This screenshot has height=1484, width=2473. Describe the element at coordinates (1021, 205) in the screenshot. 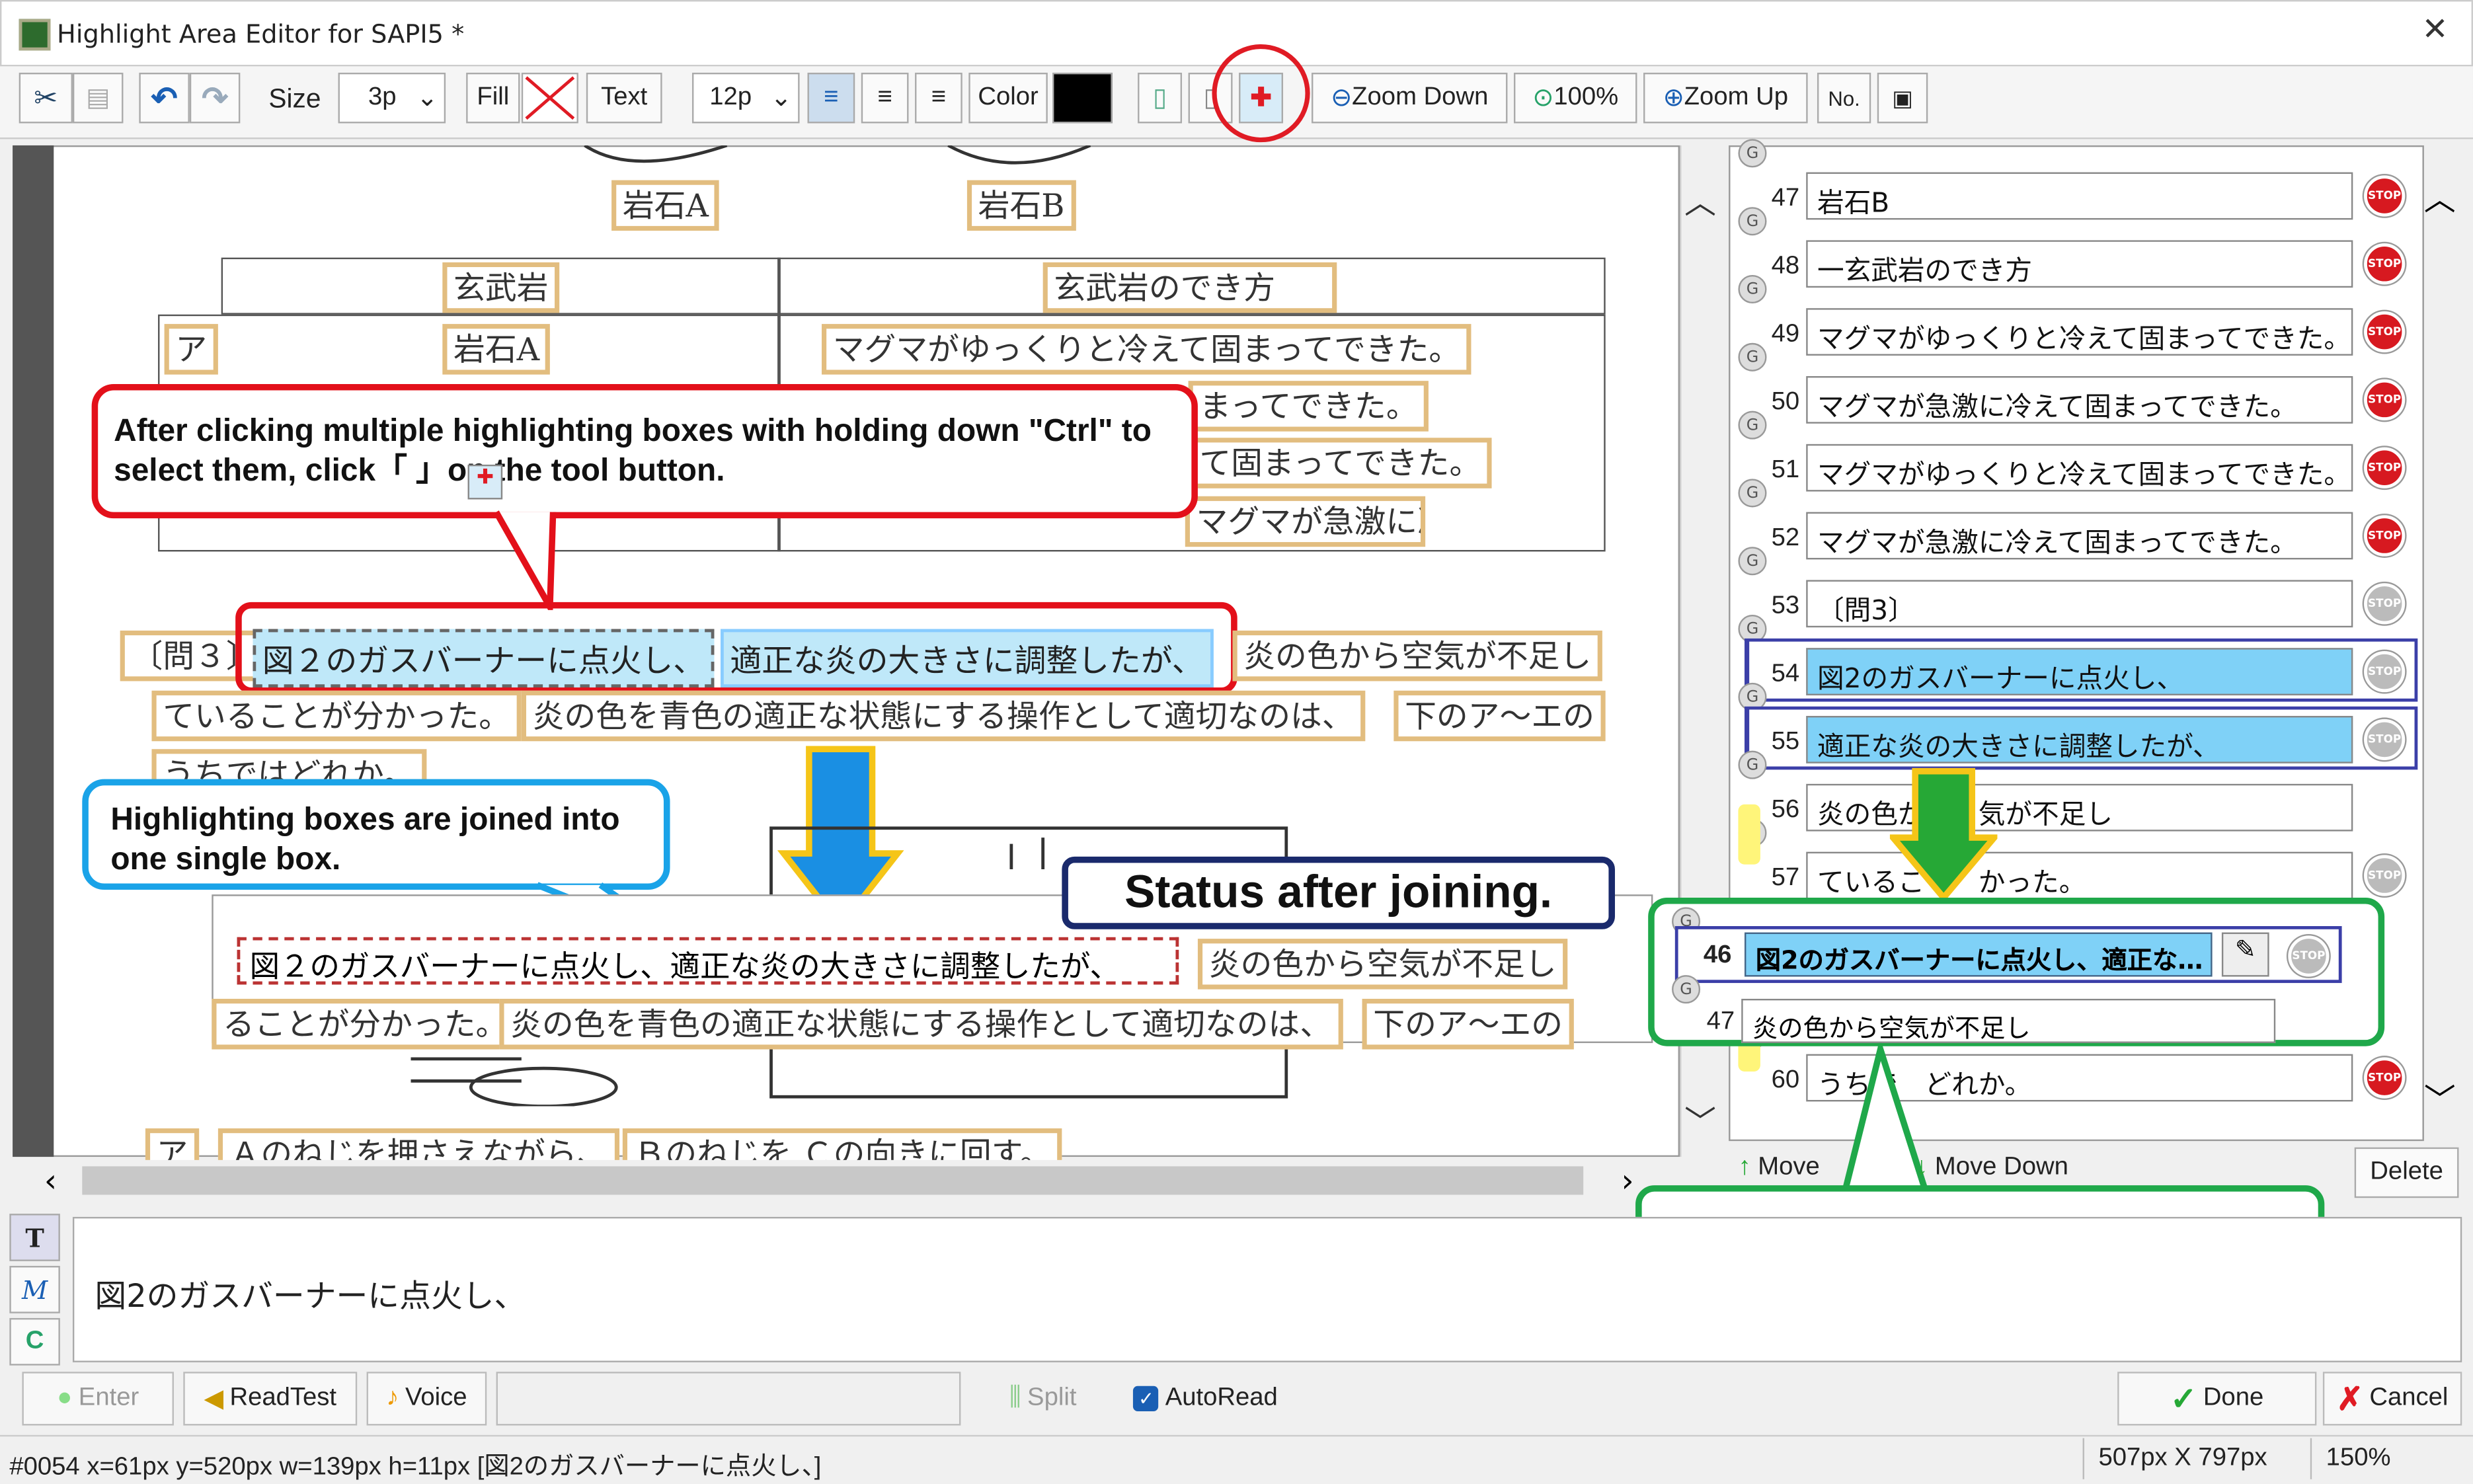

I see `area-rock-b: 岩石B` at that location.